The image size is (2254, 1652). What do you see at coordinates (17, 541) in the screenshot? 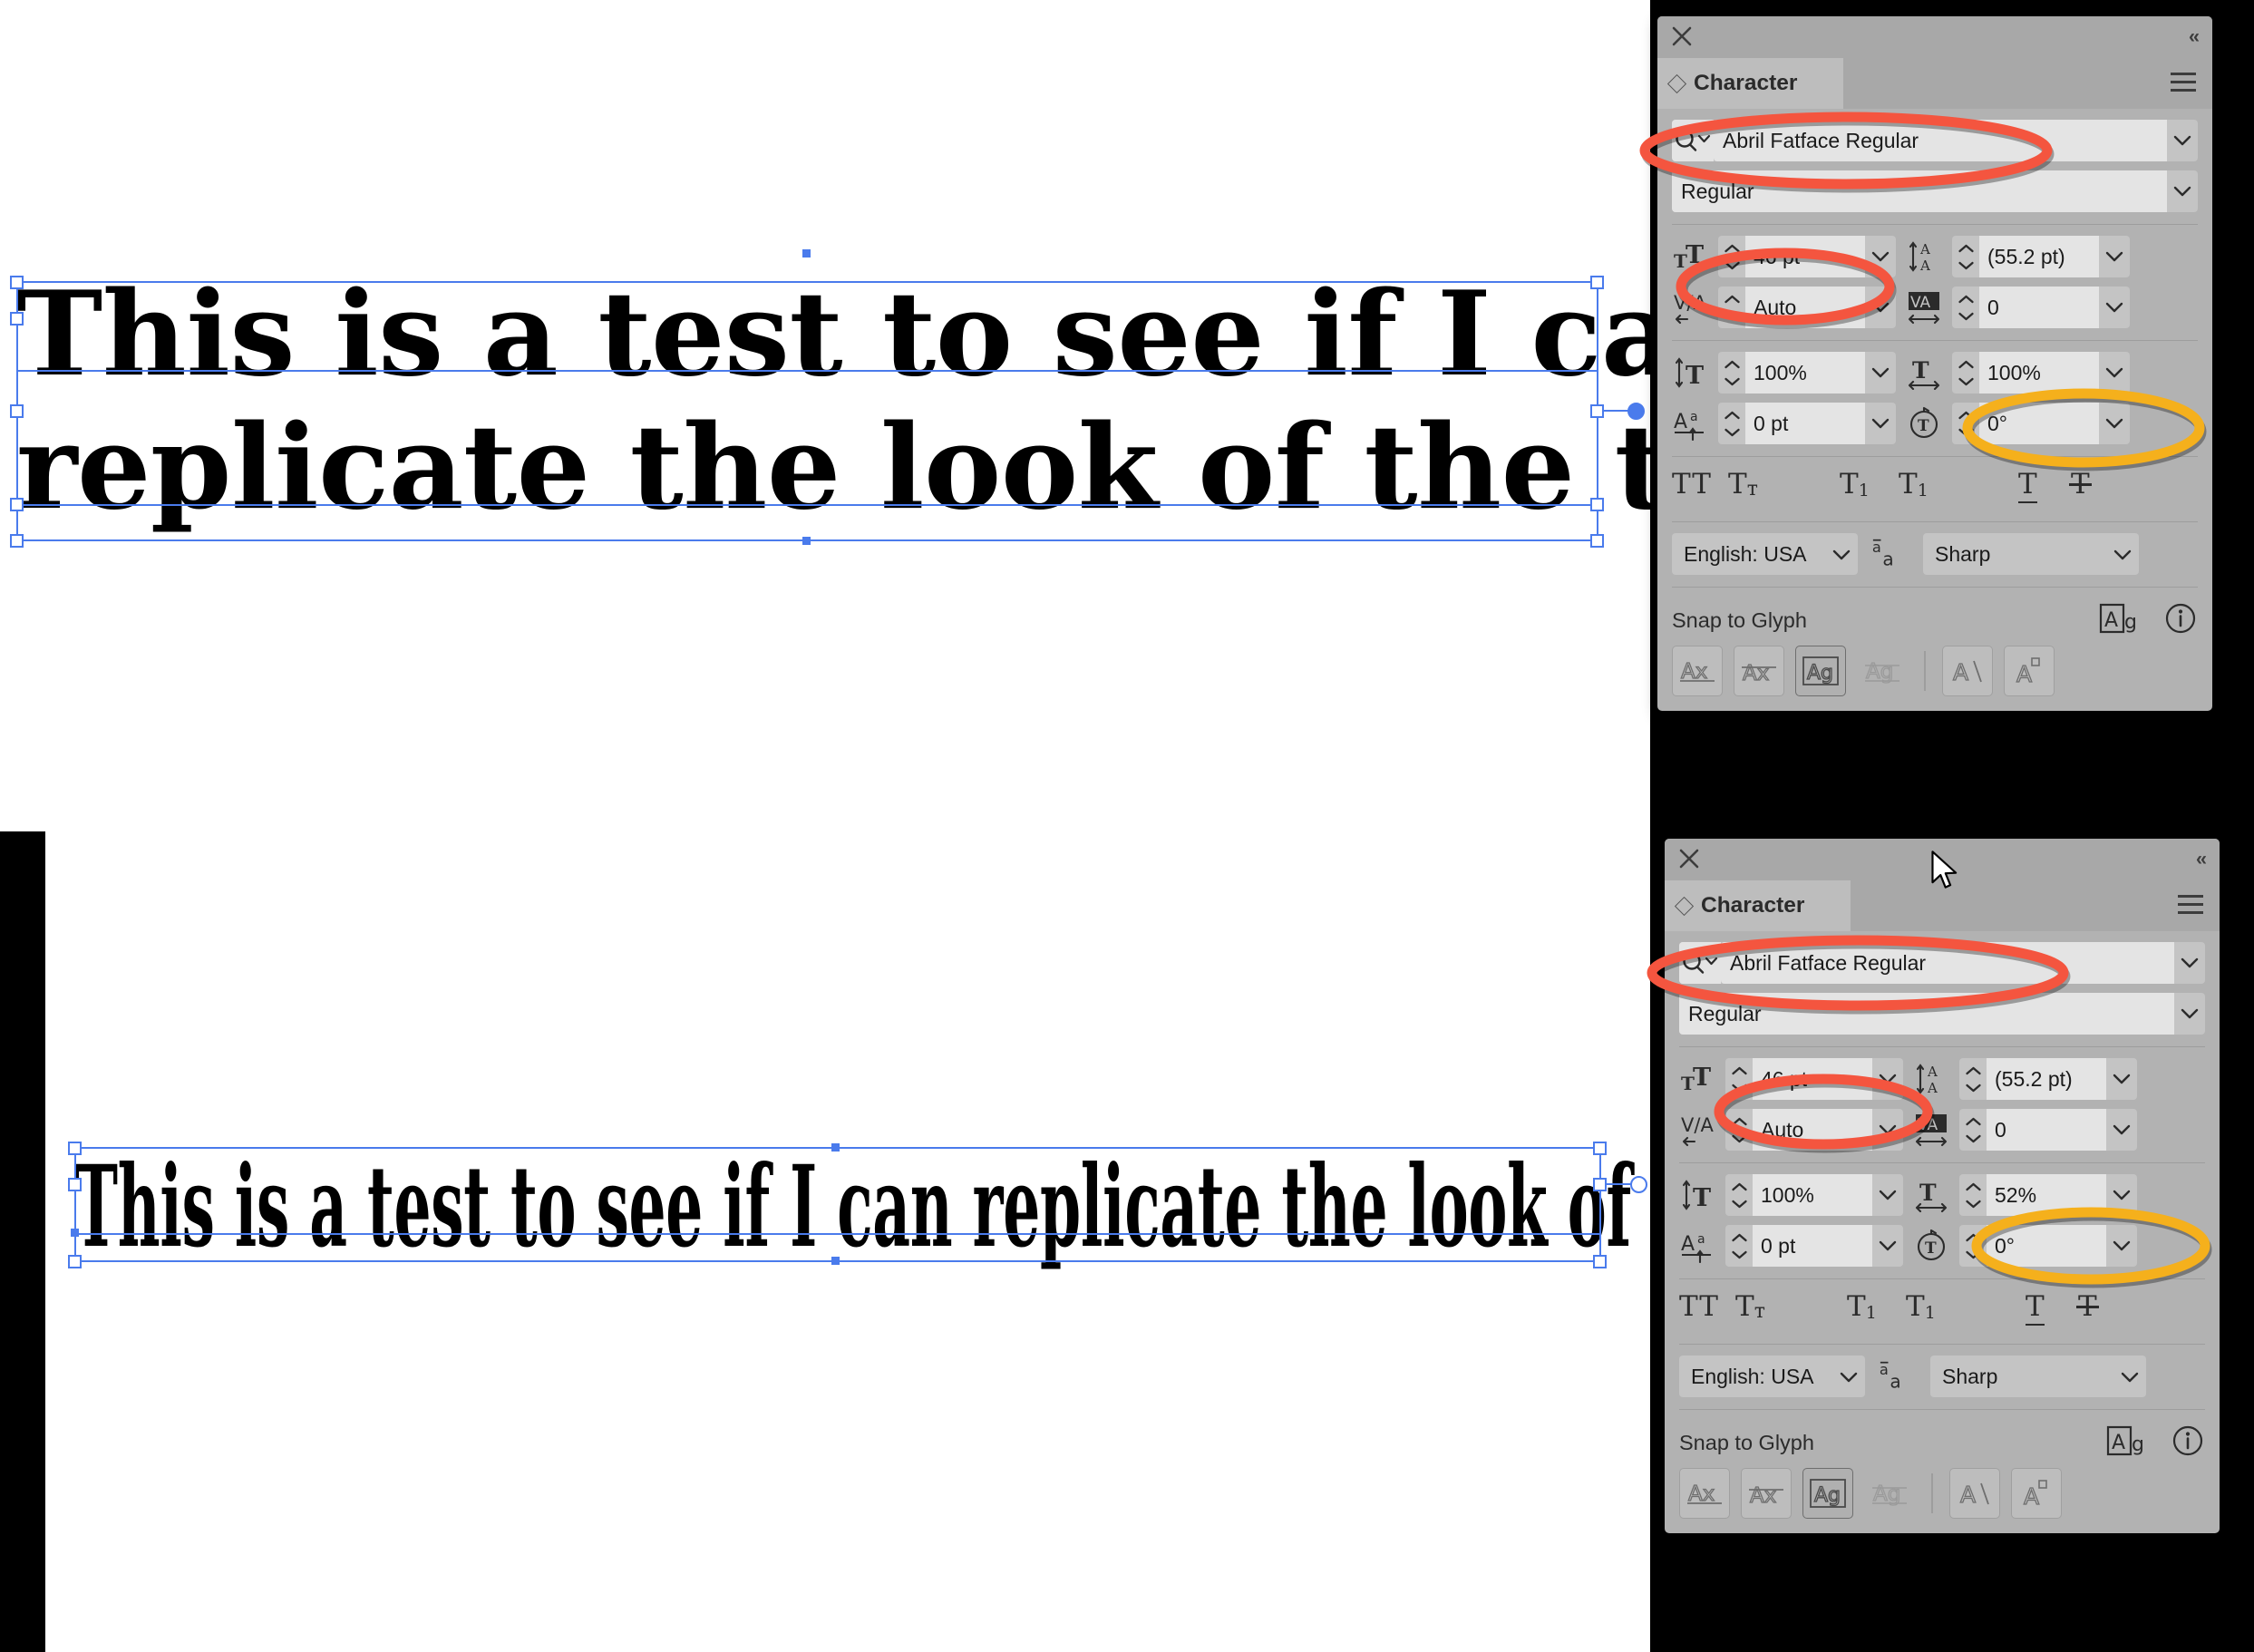
I see `selection-handle-bl` at bounding box center [17, 541].